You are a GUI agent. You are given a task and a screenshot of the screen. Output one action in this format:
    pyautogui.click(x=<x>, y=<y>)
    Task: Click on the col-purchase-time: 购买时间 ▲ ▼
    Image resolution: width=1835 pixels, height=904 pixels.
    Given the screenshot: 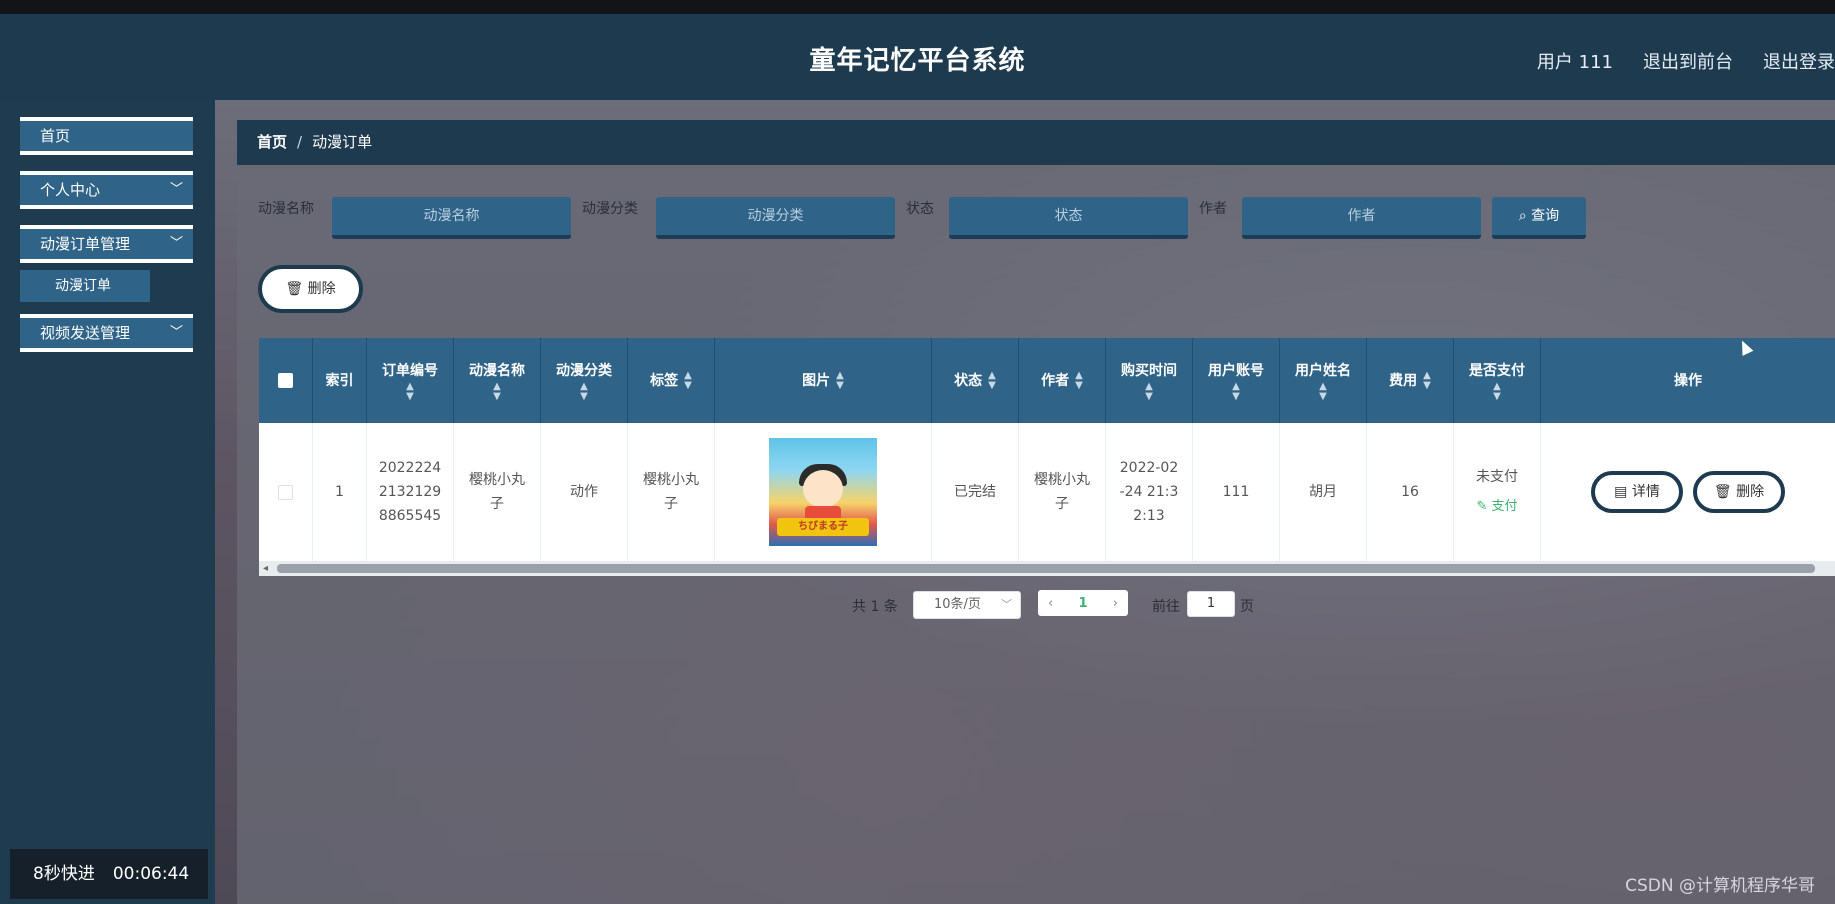 What is the action you would take?
    pyautogui.click(x=1149, y=380)
    